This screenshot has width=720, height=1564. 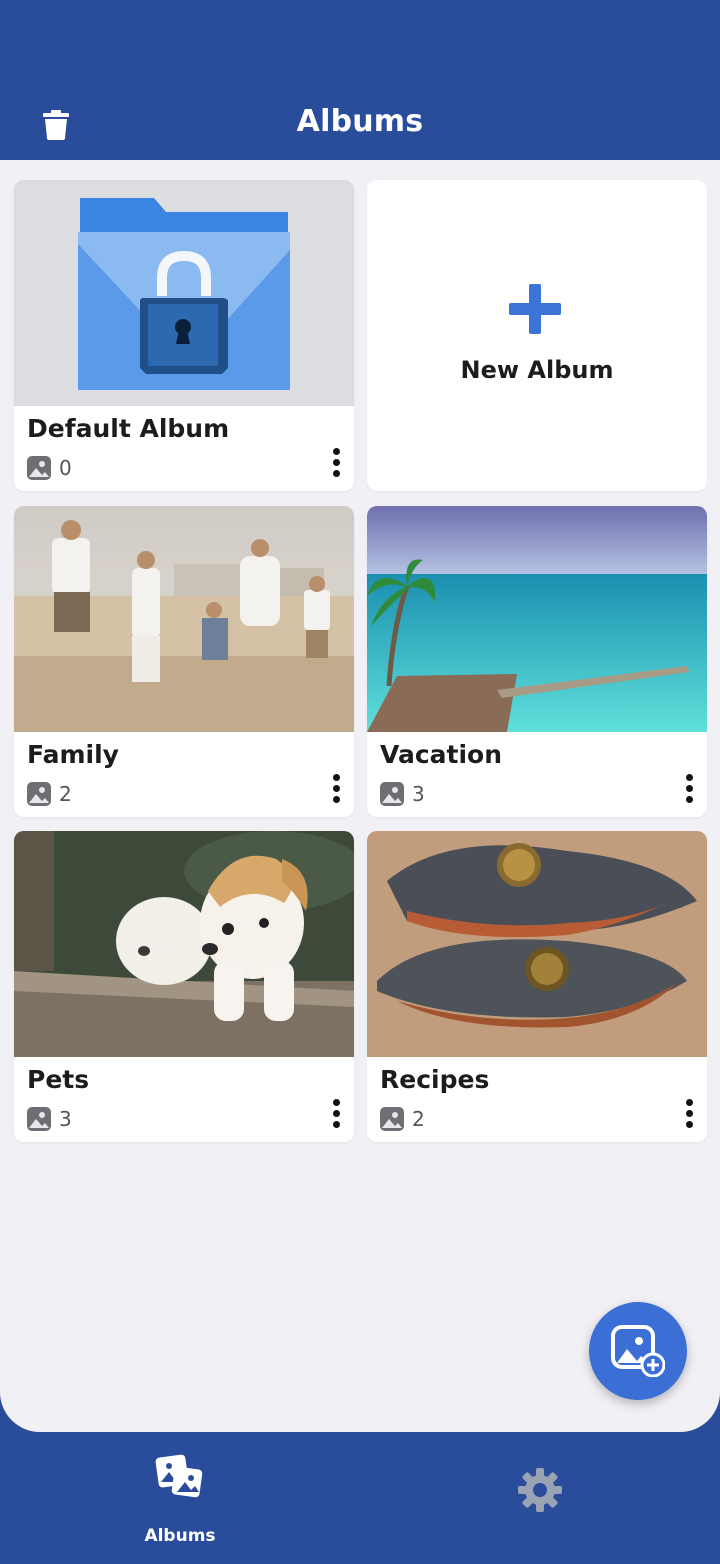 I want to click on nav-albums-label: Albums, so click(x=180, y=1536).